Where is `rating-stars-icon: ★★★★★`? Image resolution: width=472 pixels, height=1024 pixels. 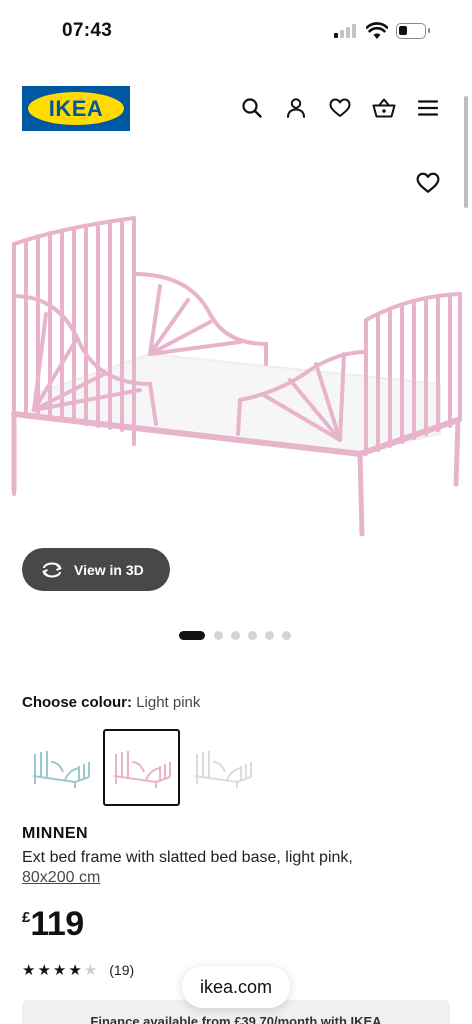
rating-stars-icon: ★★★★★ is located at coordinates (61, 970).